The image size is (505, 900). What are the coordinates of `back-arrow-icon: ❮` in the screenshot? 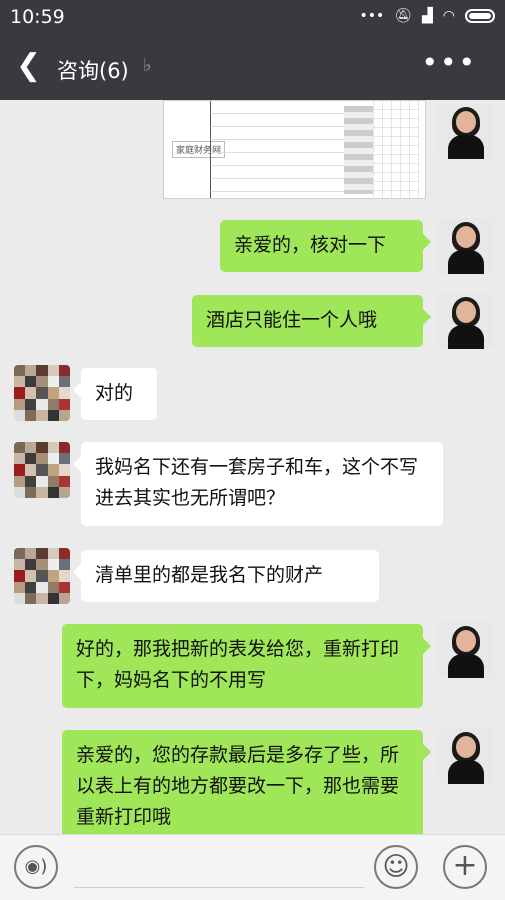 It's located at (28, 66).